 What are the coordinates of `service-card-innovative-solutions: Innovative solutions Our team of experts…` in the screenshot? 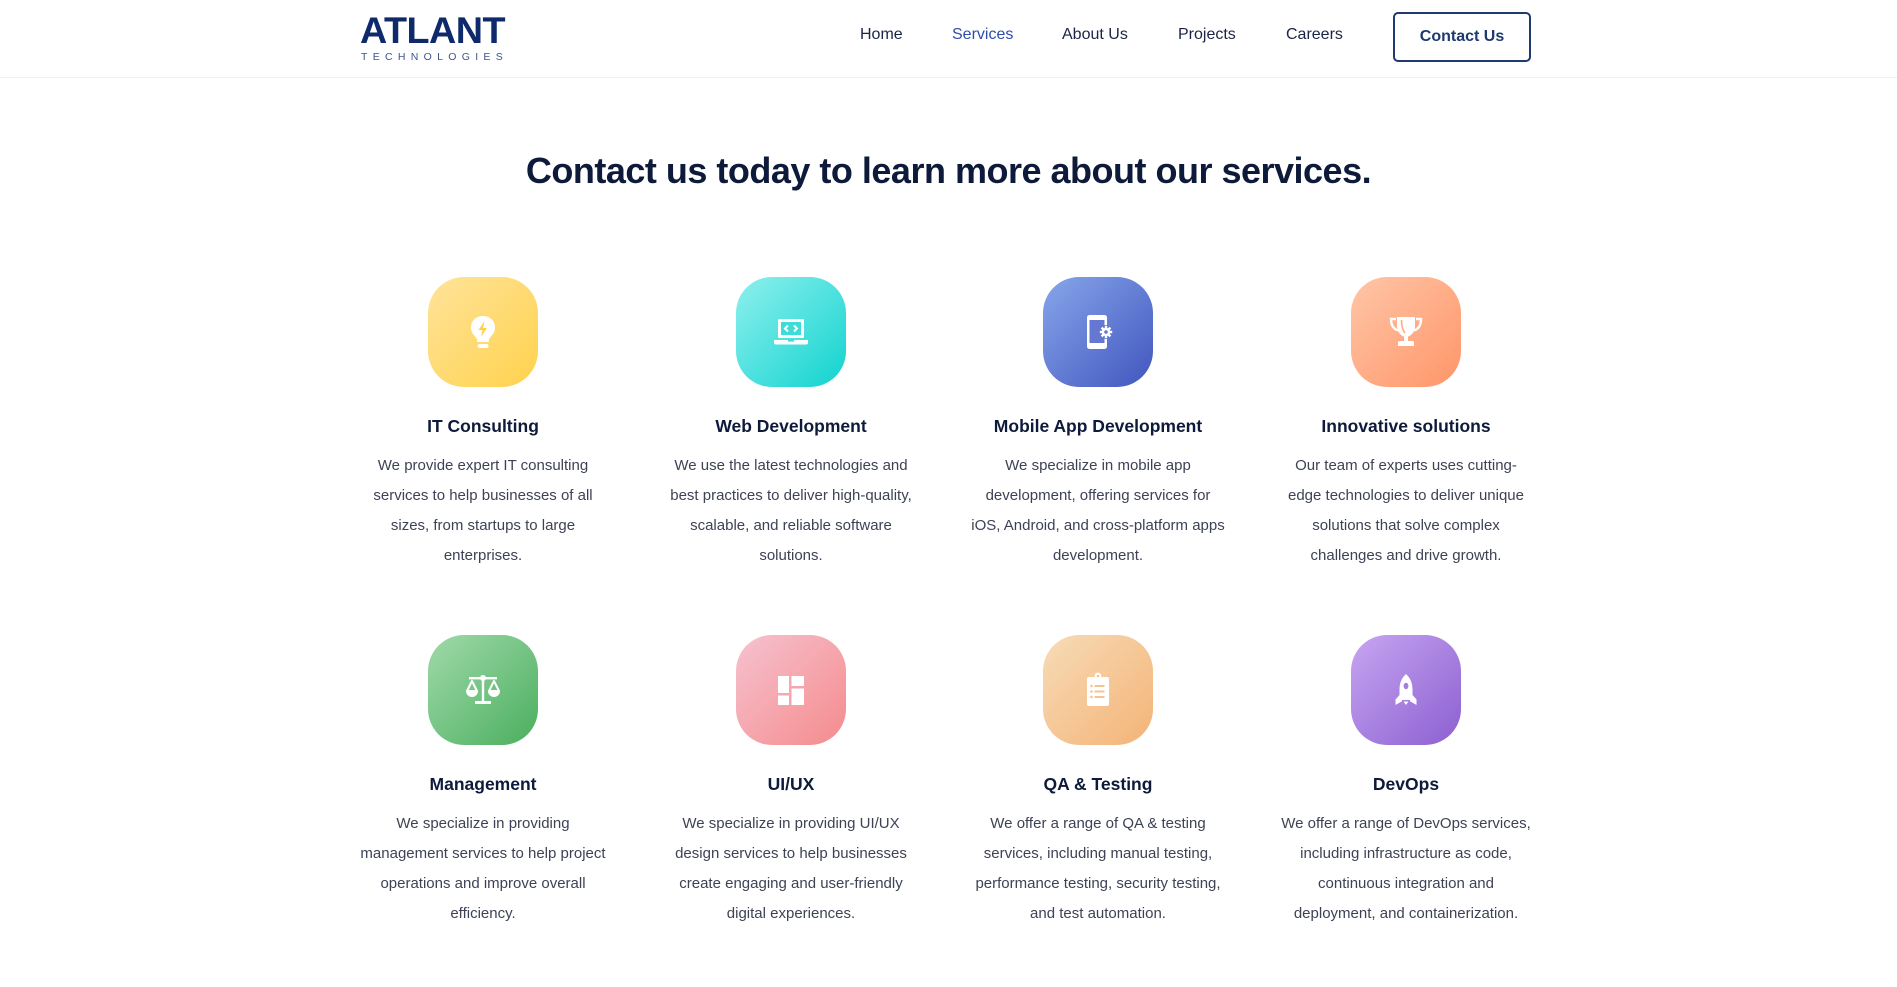 It's located at (1406, 424).